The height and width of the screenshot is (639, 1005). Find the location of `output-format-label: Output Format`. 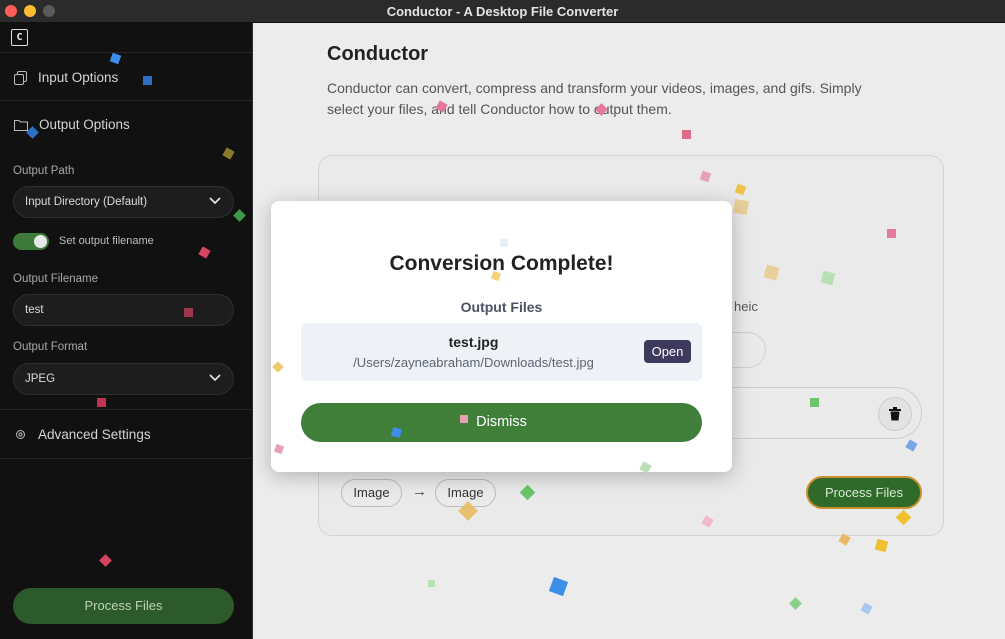

output-format-label: Output Format is located at coordinates (50, 347).